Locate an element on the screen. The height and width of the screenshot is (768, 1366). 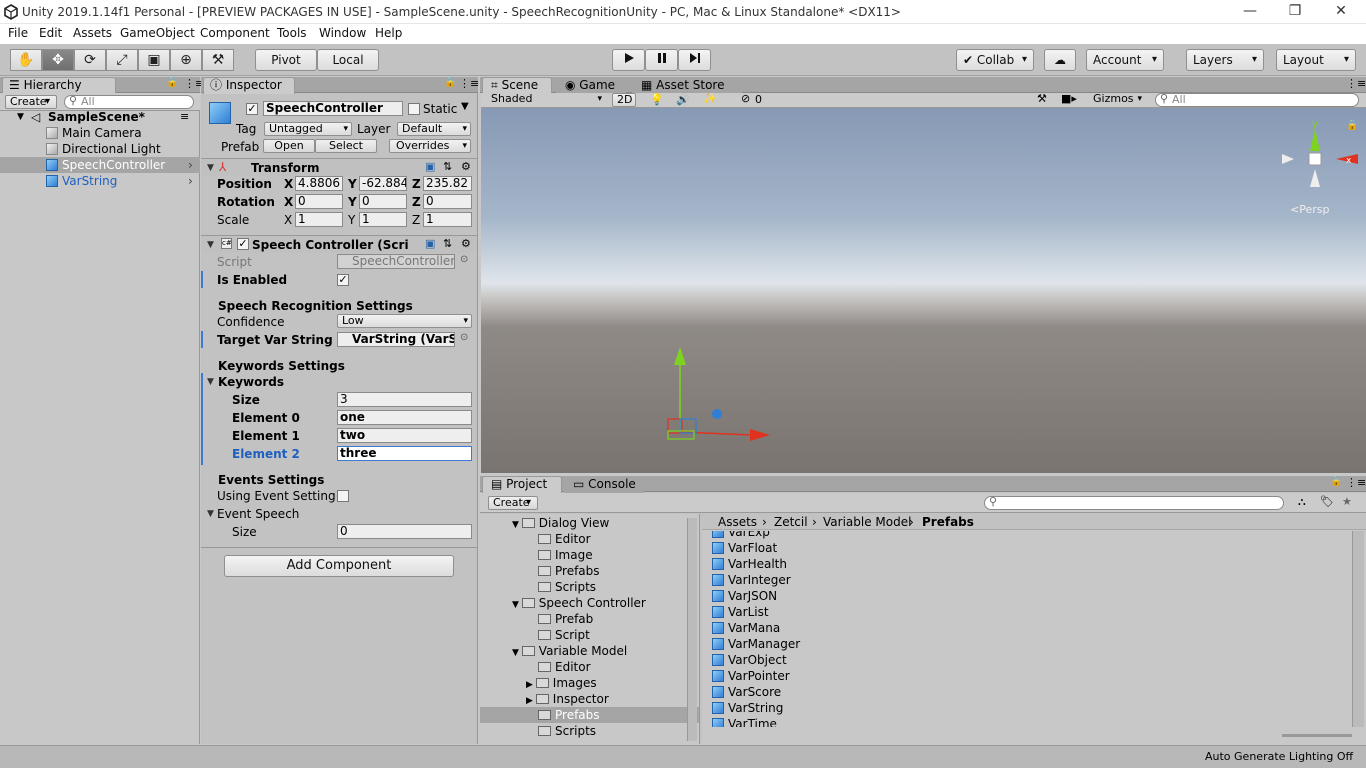
audio-toggle-icon: 🔊 is located at coordinates (683, 99).